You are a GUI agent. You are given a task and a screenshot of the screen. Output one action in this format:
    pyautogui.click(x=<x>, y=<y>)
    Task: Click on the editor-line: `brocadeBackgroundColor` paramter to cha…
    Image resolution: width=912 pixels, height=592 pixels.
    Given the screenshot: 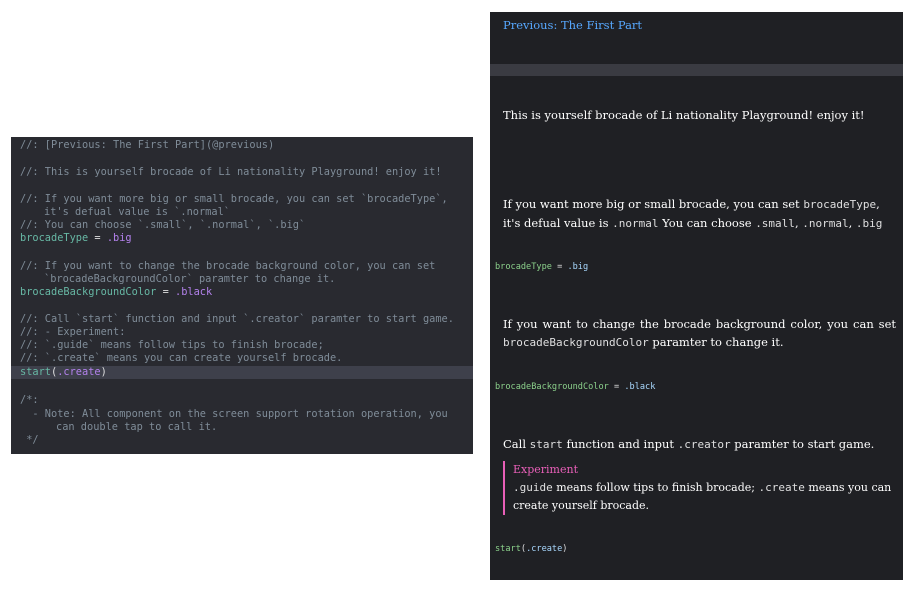 What is the action you would take?
    pyautogui.click(x=242, y=279)
    